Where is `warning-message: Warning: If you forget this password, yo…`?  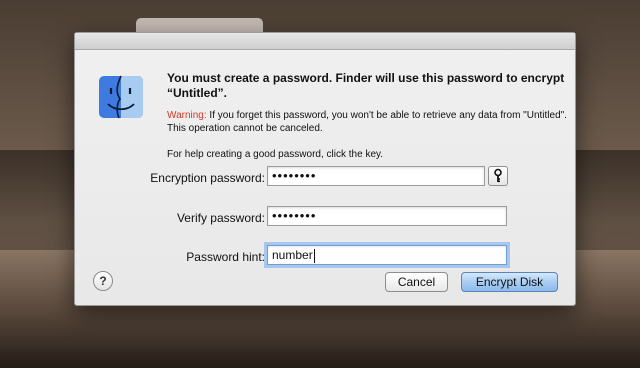
warning-message: Warning: If you forget this password, yo… is located at coordinates (367, 122).